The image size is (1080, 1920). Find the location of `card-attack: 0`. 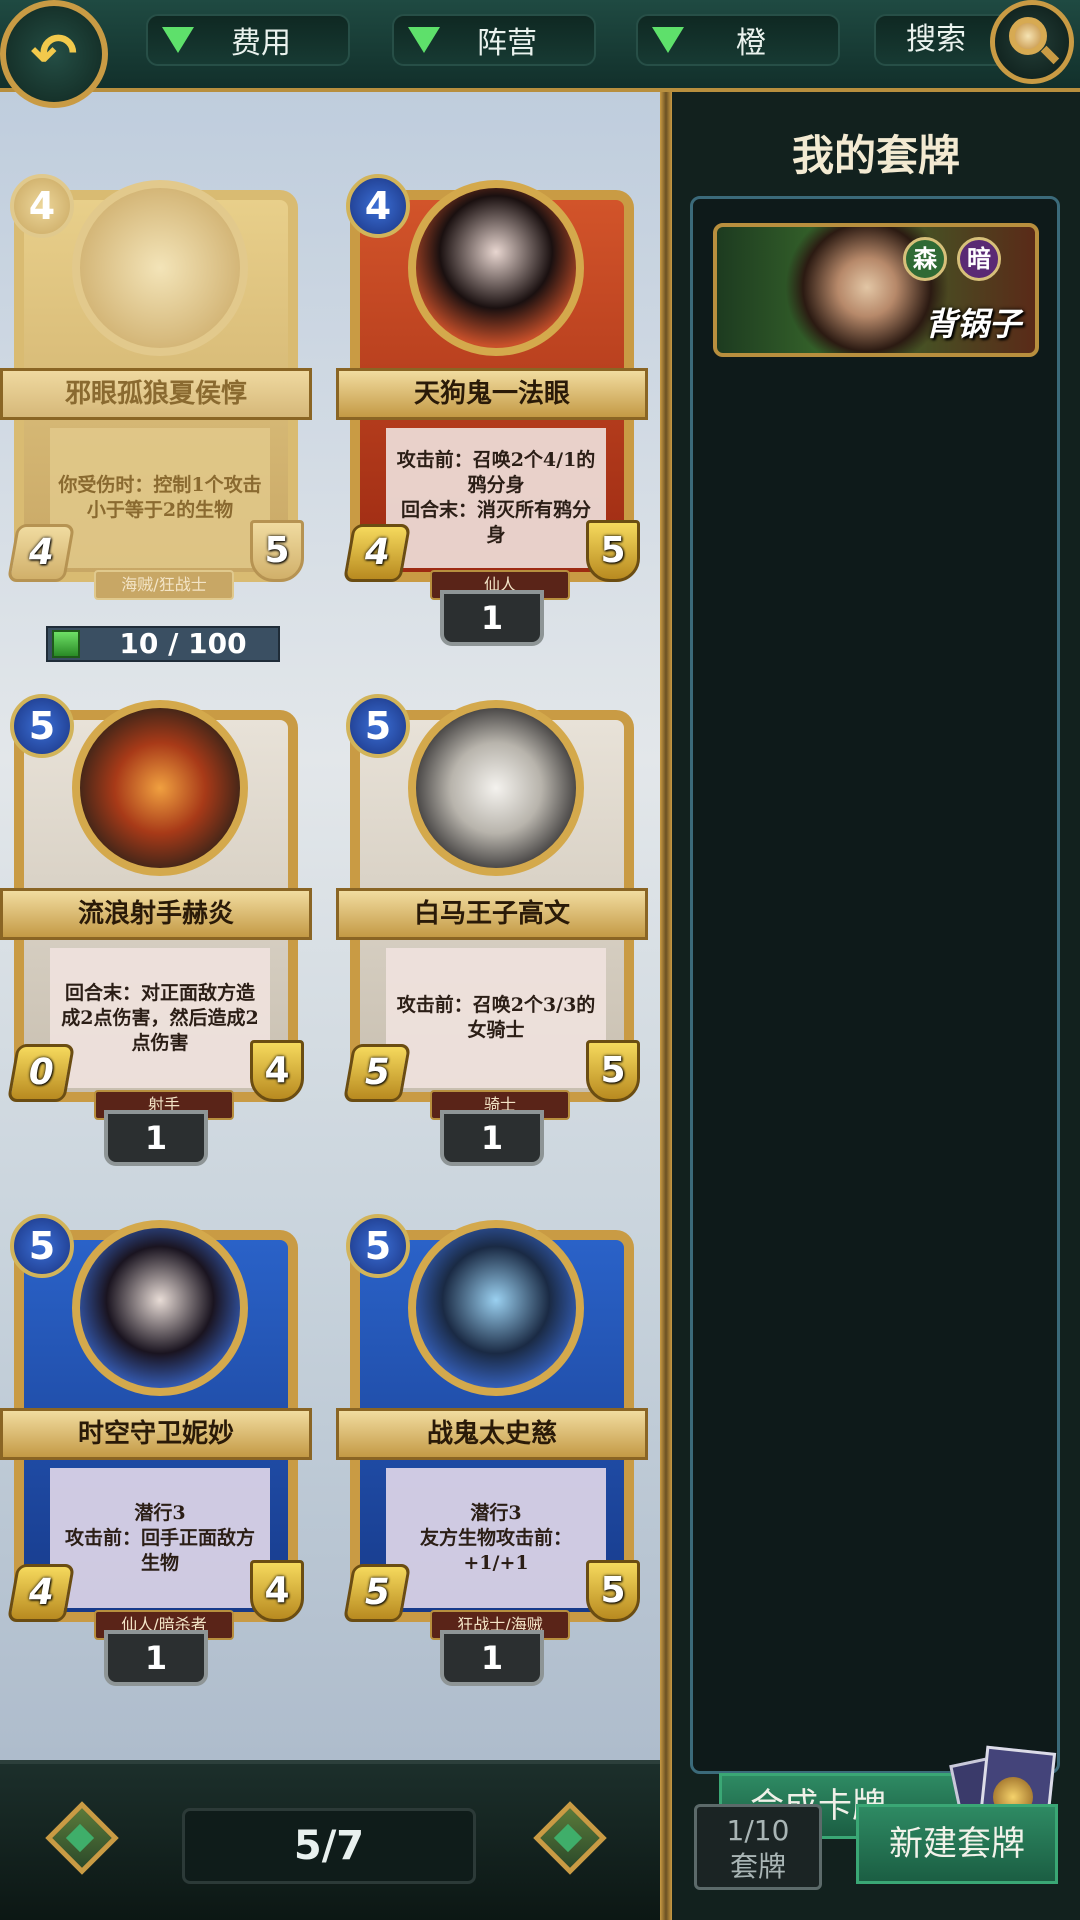

card-attack: 0 is located at coordinates (41, 1073).